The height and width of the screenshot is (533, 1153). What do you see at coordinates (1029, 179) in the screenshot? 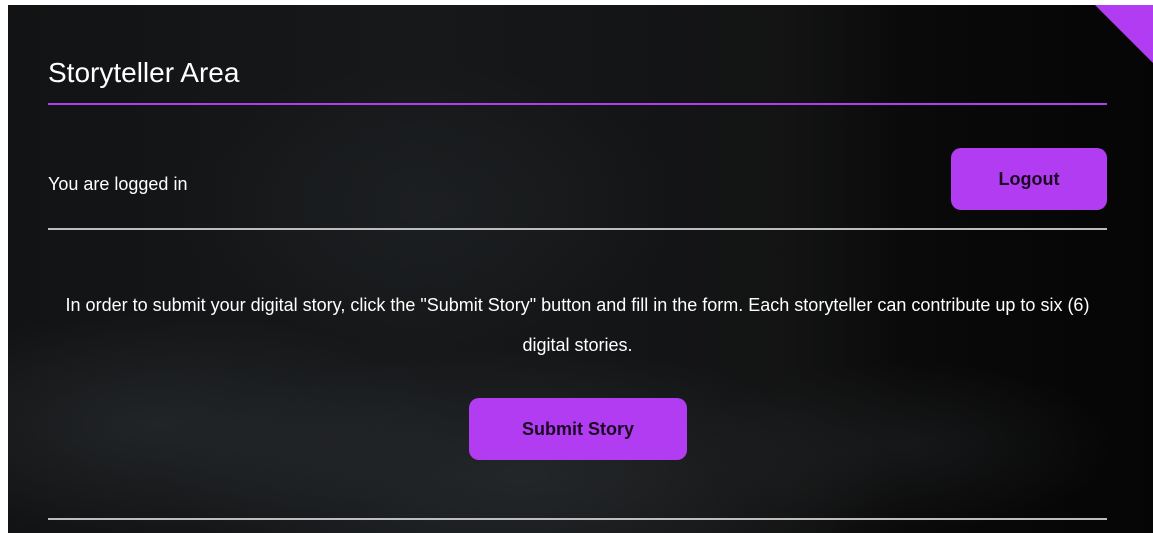
I see `logout-button: Logout` at bounding box center [1029, 179].